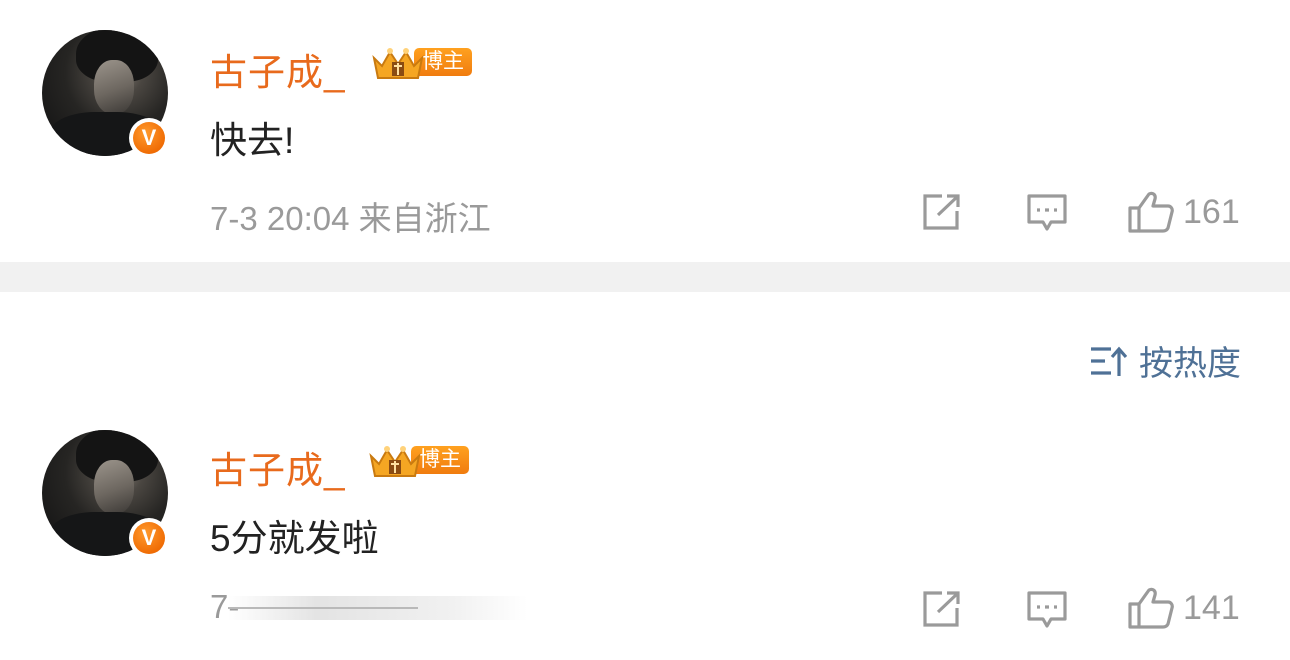 Image resolution: width=1290 pixels, height=660 pixels. I want to click on like-button: 161, so click(1183, 212).